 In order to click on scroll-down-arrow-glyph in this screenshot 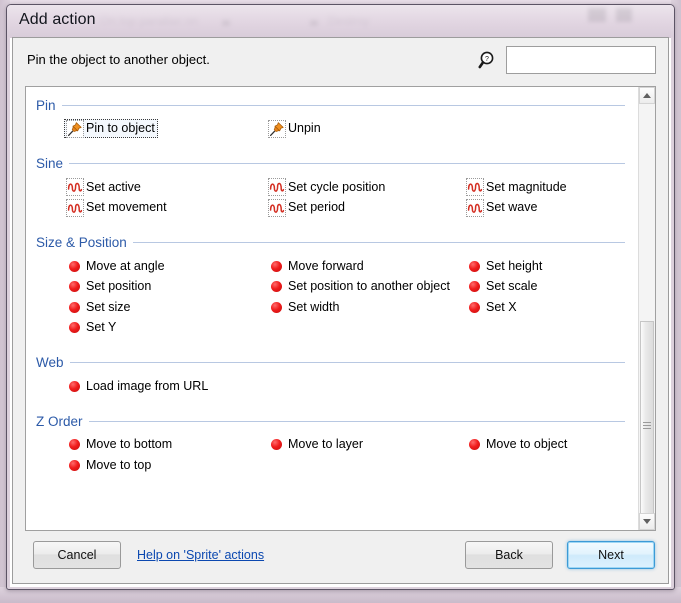, I will do `click(647, 521)`.